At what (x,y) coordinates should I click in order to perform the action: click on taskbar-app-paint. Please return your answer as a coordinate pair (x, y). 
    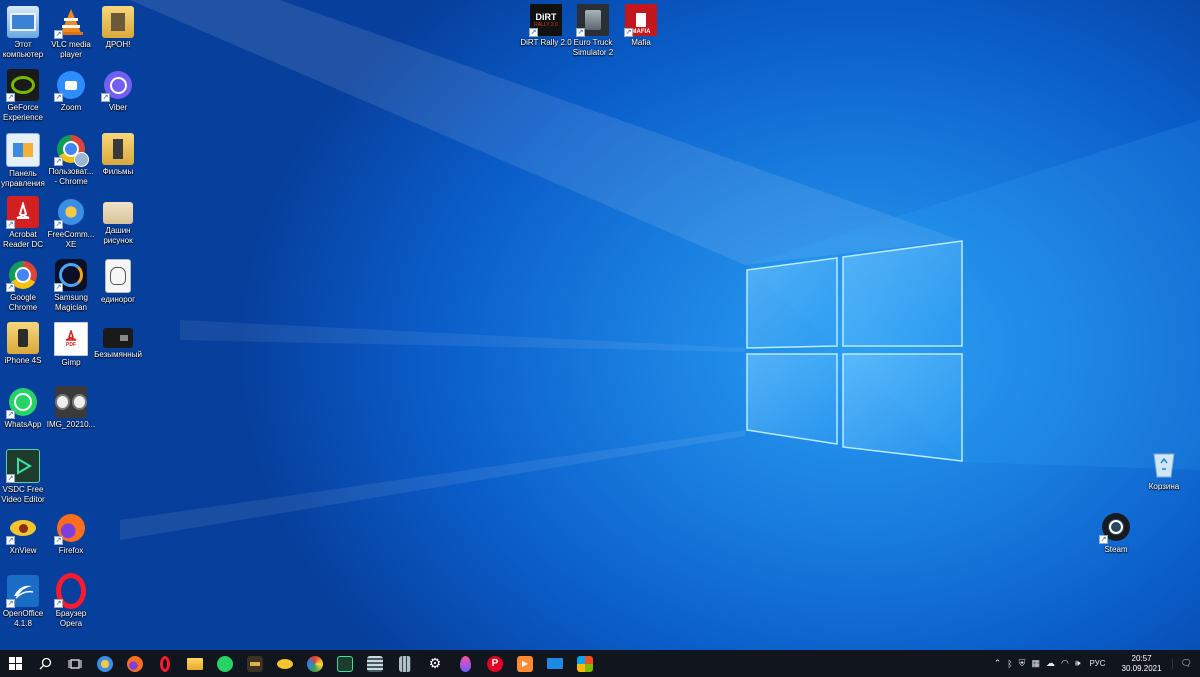
    Looking at the image, I should click on (315, 663).